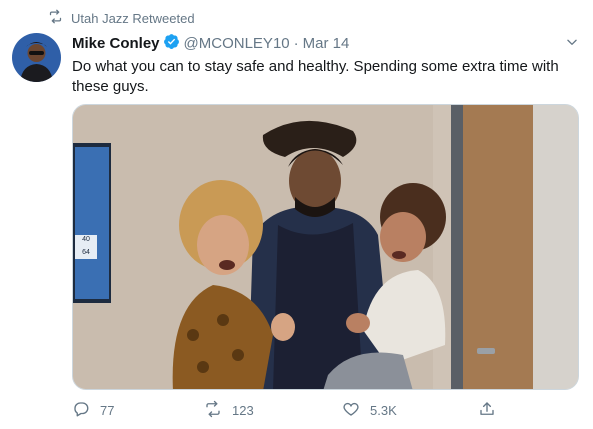  I want to click on reply-count: 77, so click(107, 410).